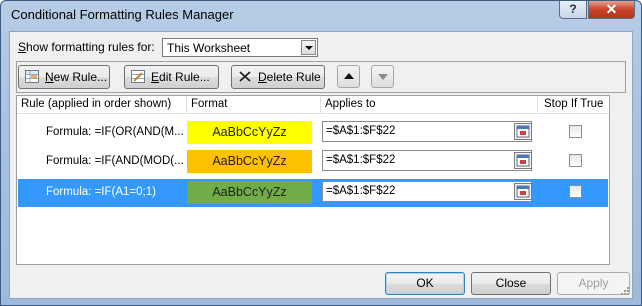  What do you see at coordinates (122, 14) in the screenshot?
I see `window-title: Conditional Formatting Rules Manager` at bounding box center [122, 14].